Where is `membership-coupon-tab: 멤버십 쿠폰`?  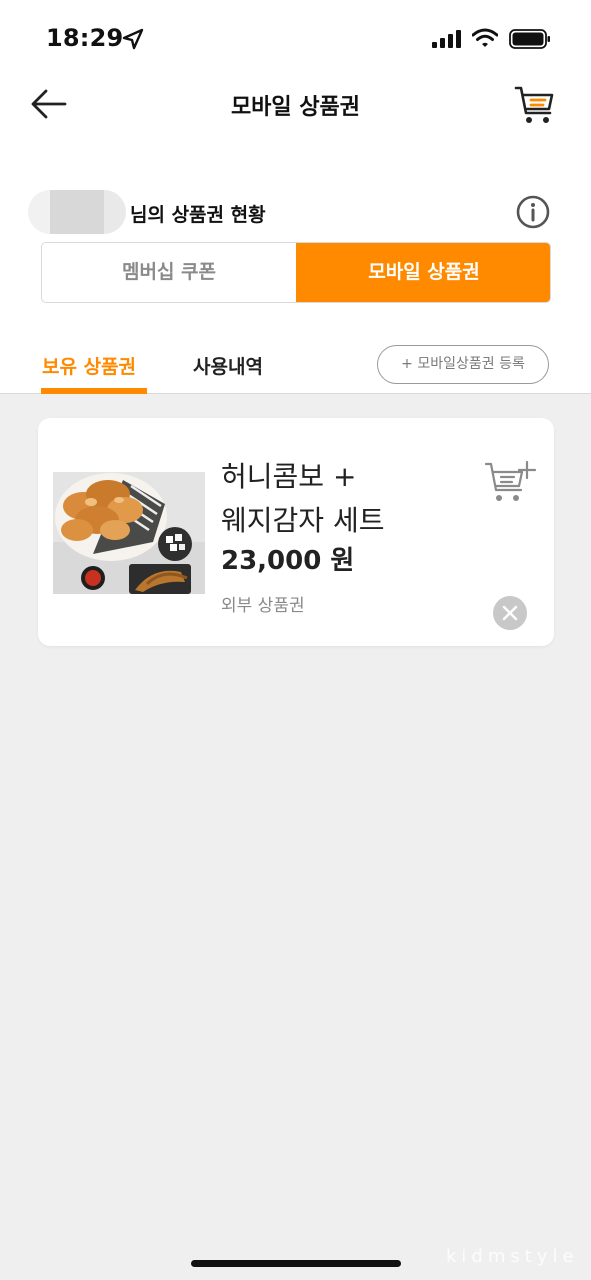
membership-coupon-tab: 멤버십 쿠폰 is located at coordinates (169, 272).